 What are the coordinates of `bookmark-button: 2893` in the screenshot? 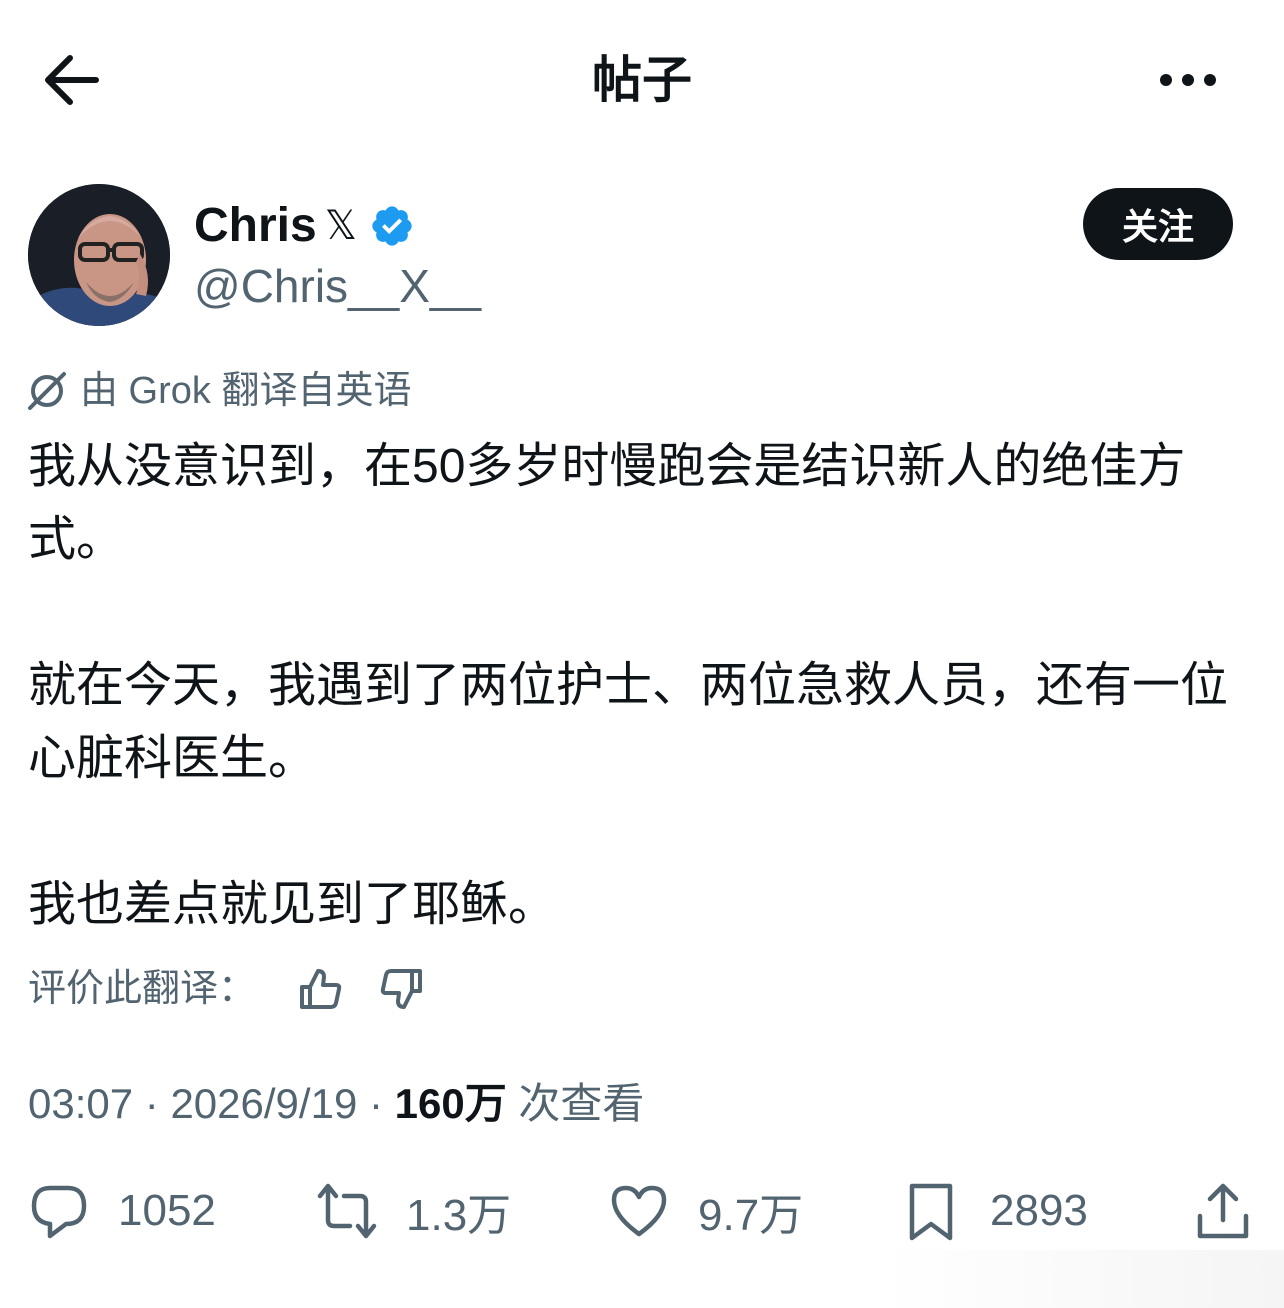 It's located at (994, 1211).